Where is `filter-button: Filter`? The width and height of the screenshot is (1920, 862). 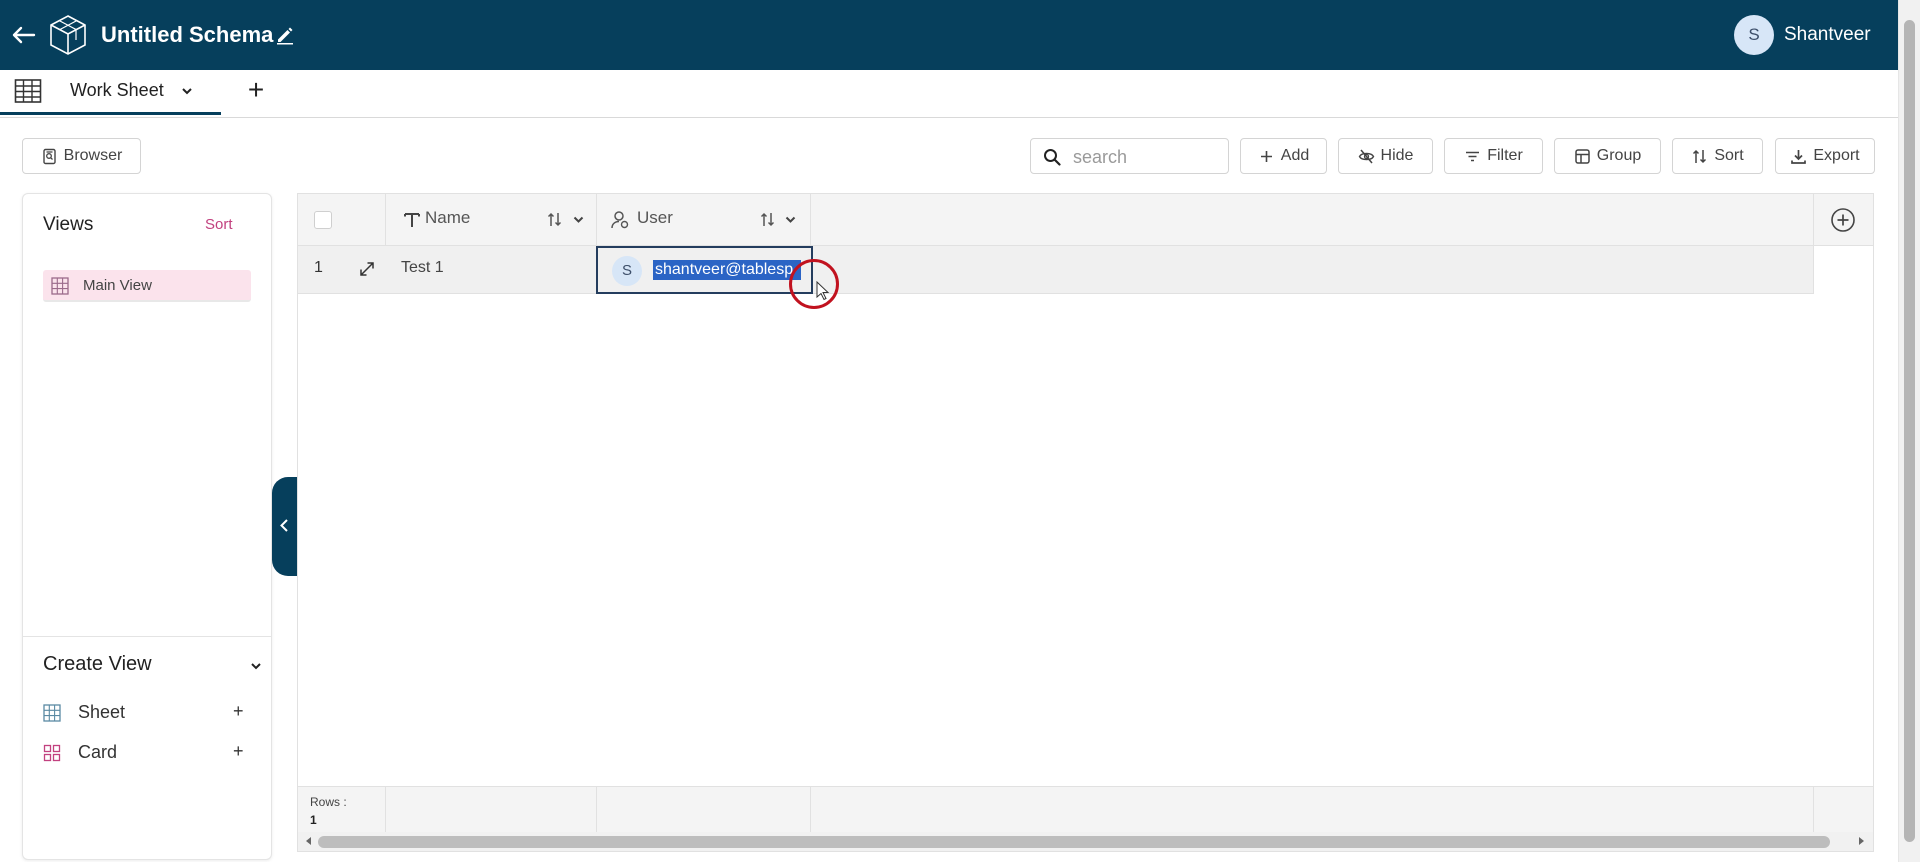 filter-button: Filter is located at coordinates (1493, 156).